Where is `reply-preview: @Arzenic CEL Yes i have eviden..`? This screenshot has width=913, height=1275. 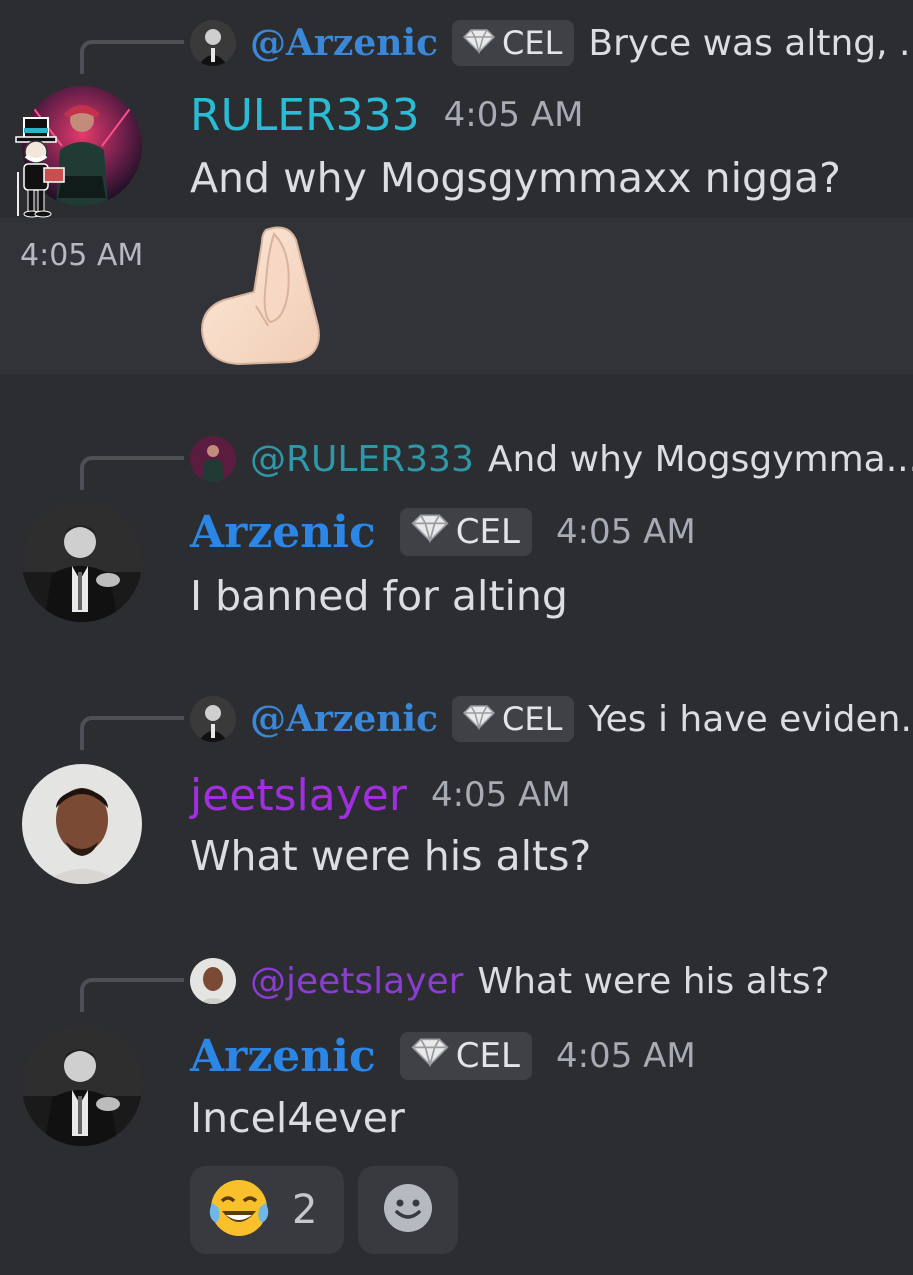
reply-preview: @Arzenic CEL Yes i have eviden.. is located at coordinates (551, 719).